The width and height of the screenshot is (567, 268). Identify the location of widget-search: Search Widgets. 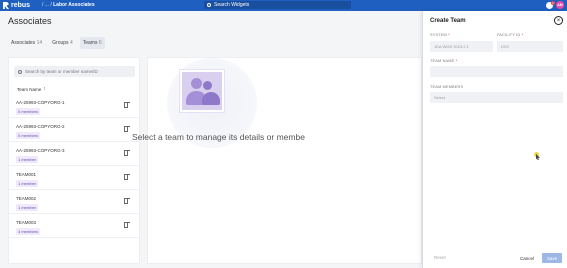
(277, 5).